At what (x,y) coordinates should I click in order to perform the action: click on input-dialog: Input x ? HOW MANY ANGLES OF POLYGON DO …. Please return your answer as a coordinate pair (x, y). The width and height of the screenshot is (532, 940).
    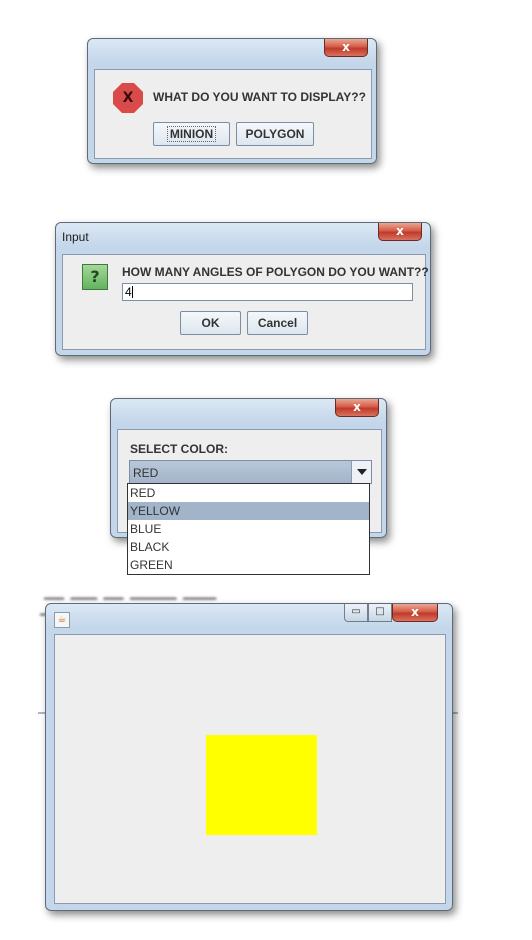
    Looking at the image, I should click on (243, 289).